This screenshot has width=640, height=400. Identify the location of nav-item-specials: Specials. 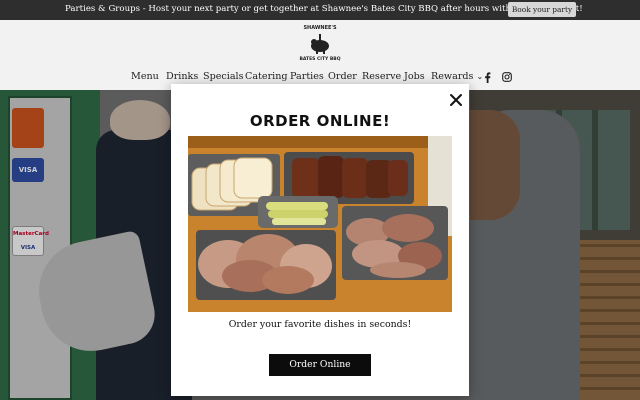
(223, 76).